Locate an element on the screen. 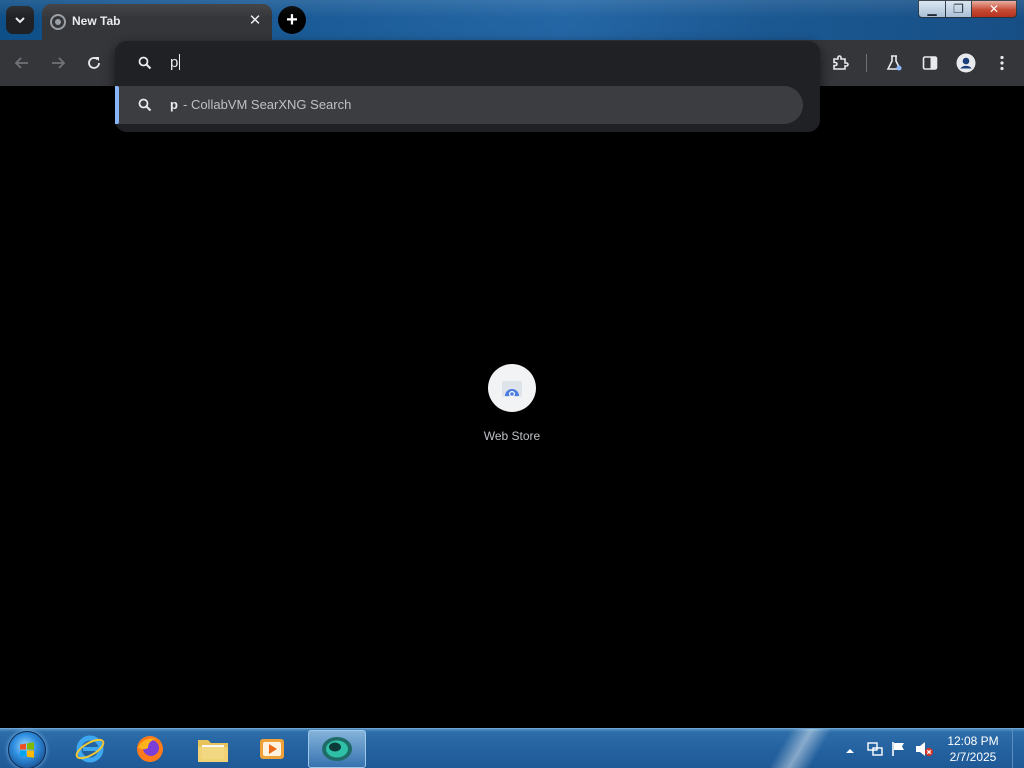 The image size is (1024, 768). account-icon is located at coordinates (966, 63).